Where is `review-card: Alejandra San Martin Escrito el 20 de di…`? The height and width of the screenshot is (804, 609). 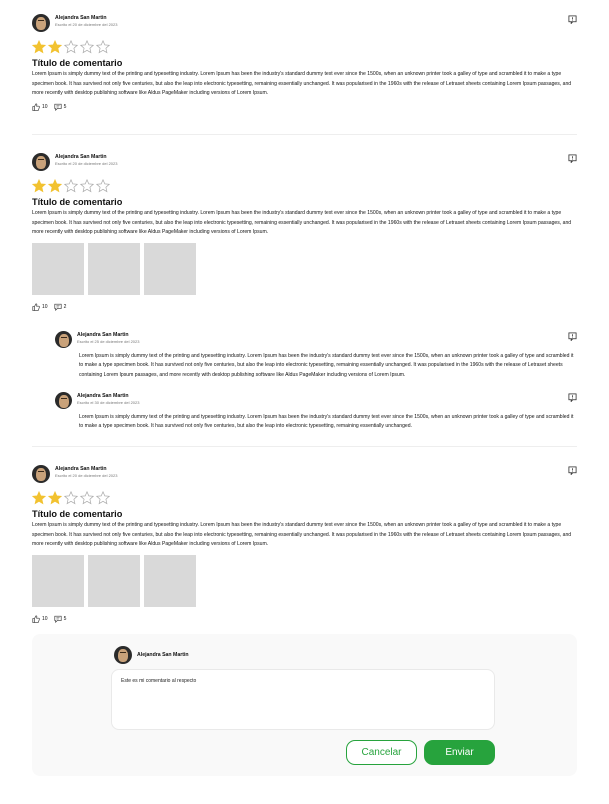
review-card: Alejandra San Martin Escrito el 20 de di… is located at coordinates (304, 63).